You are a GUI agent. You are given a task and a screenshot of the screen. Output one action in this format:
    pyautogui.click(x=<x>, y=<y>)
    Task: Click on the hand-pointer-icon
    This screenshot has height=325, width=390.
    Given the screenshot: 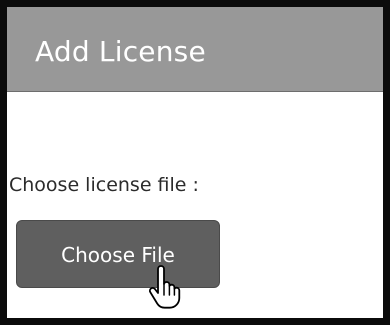 What is the action you would take?
    pyautogui.click(x=164, y=287)
    